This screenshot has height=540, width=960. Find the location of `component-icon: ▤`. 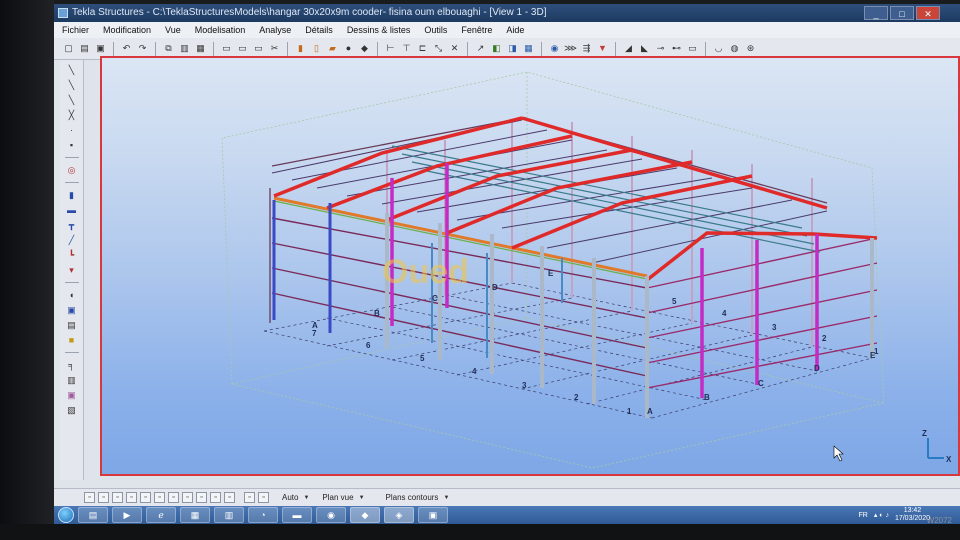

component-icon: ▤ is located at coordinates (71, 325).